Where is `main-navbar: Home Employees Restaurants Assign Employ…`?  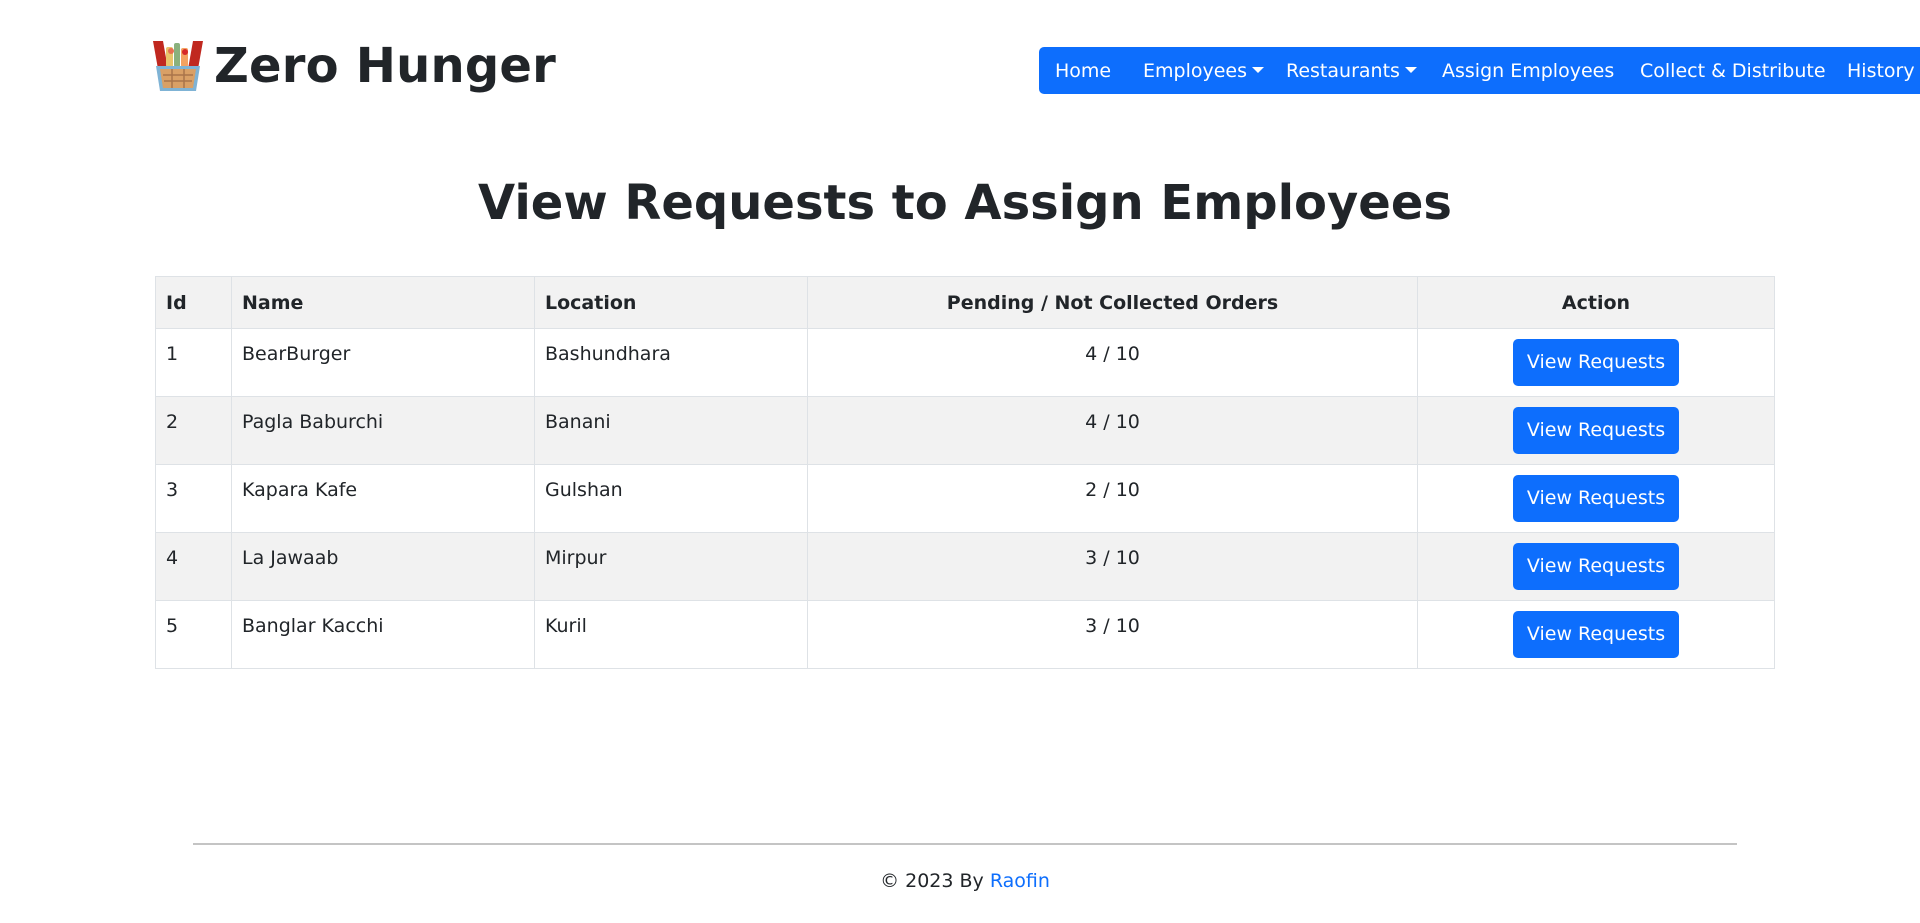 main-navbar: Home Employees Restaurants Assign Employ… is located at coordinates (1479, 70).